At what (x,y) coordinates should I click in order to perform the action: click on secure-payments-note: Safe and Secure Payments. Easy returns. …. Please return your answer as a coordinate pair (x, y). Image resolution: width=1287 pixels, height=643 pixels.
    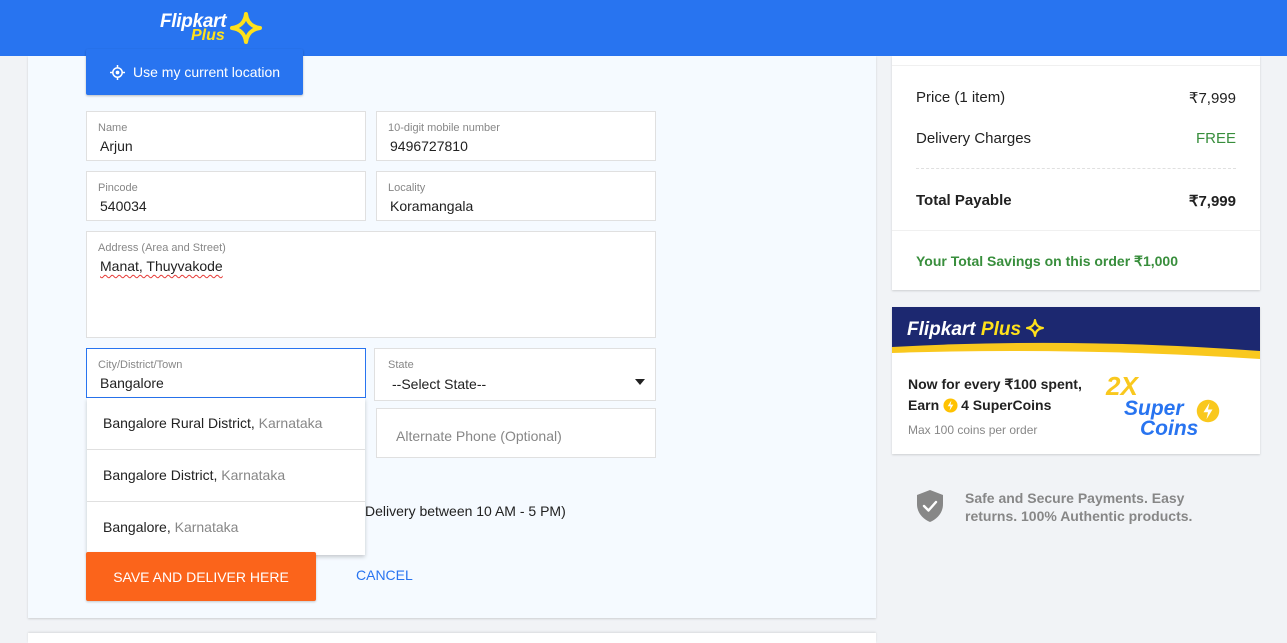
    Looking at the image, I should click on (1079, 507).